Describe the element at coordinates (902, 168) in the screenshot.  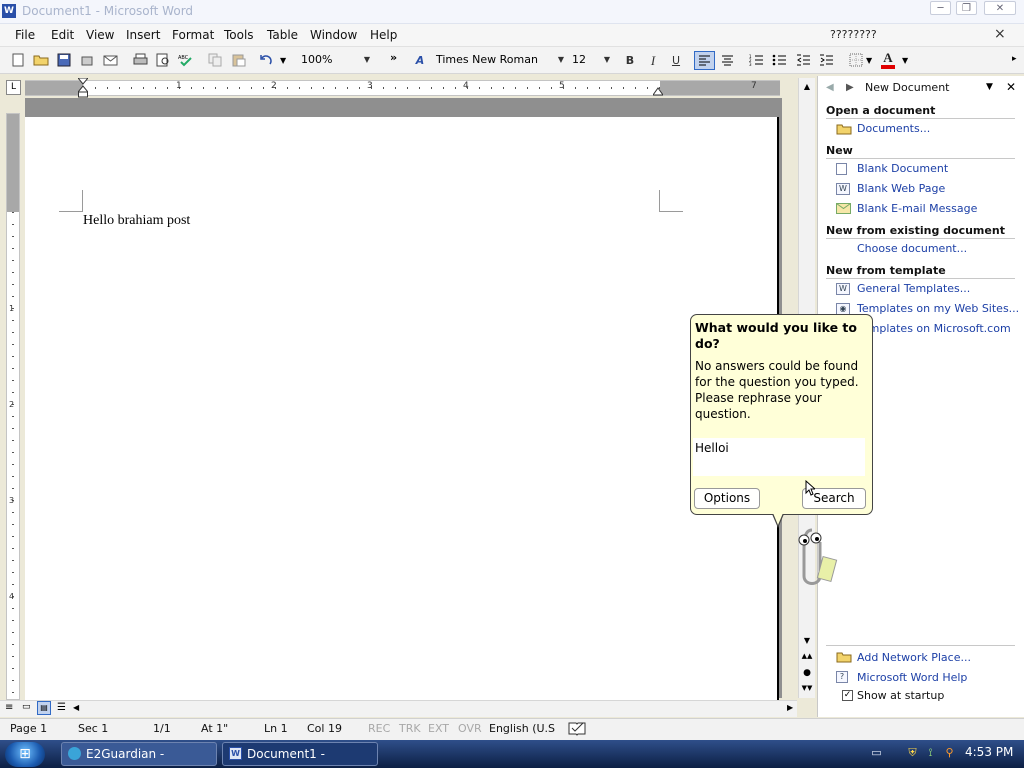
I see `blank-document-link: Blank Document` at that location.